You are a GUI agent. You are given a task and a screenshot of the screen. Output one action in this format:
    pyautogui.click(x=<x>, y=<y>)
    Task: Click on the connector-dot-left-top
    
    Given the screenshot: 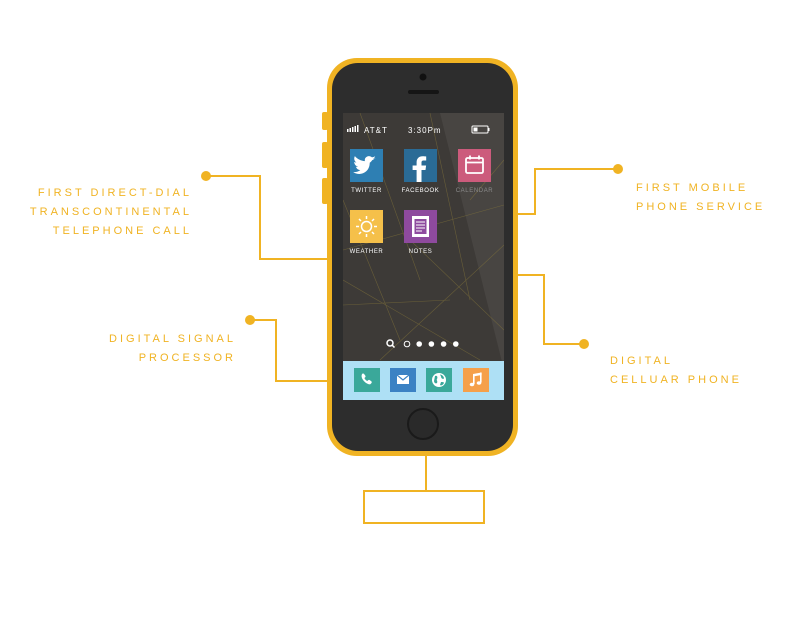 What is the action you would take?
    pyautogui.click(x=206, y=176)
    